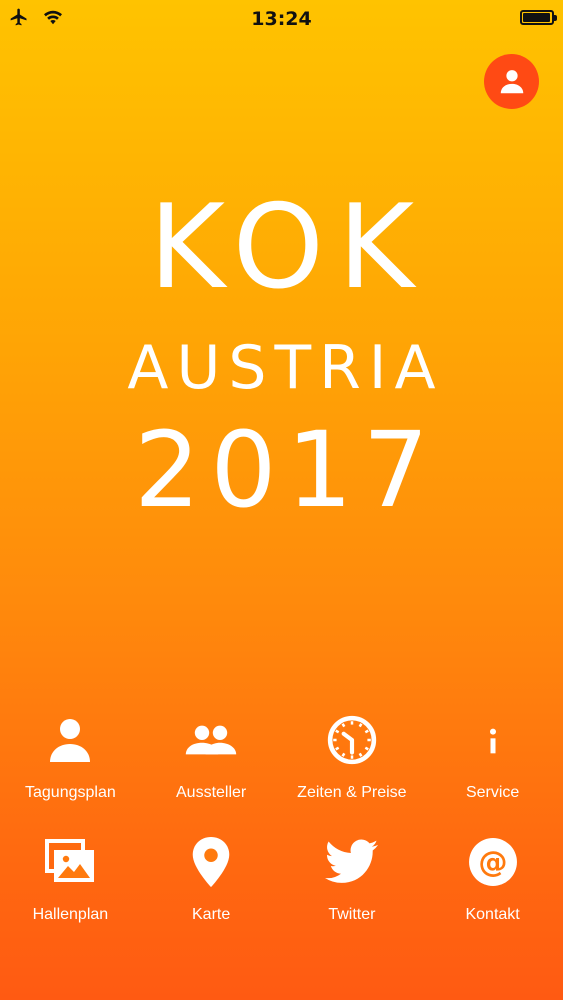 This screenshot has width=563, height=1000. What do you see at coordinates (211, 914) in the screenshot?
I see `menu-label: Karte` at bounding box center [211, 914].